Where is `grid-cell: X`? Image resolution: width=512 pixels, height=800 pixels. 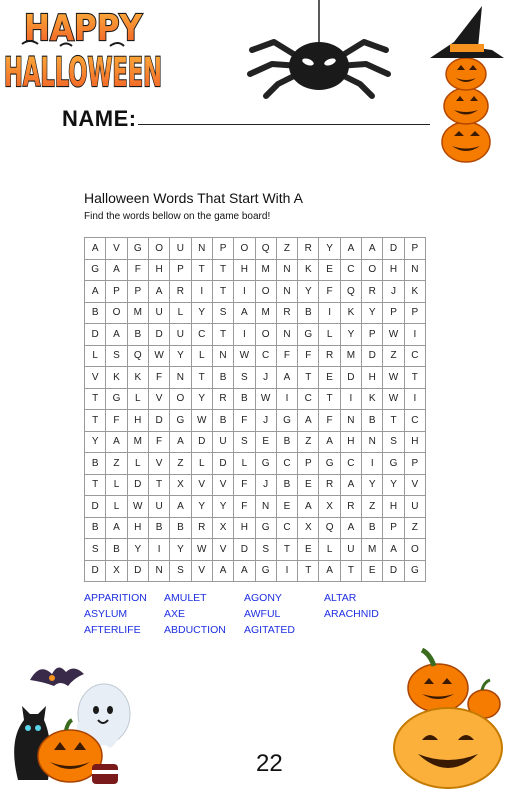
grid-cell: X is located at coordinates (309, 528).